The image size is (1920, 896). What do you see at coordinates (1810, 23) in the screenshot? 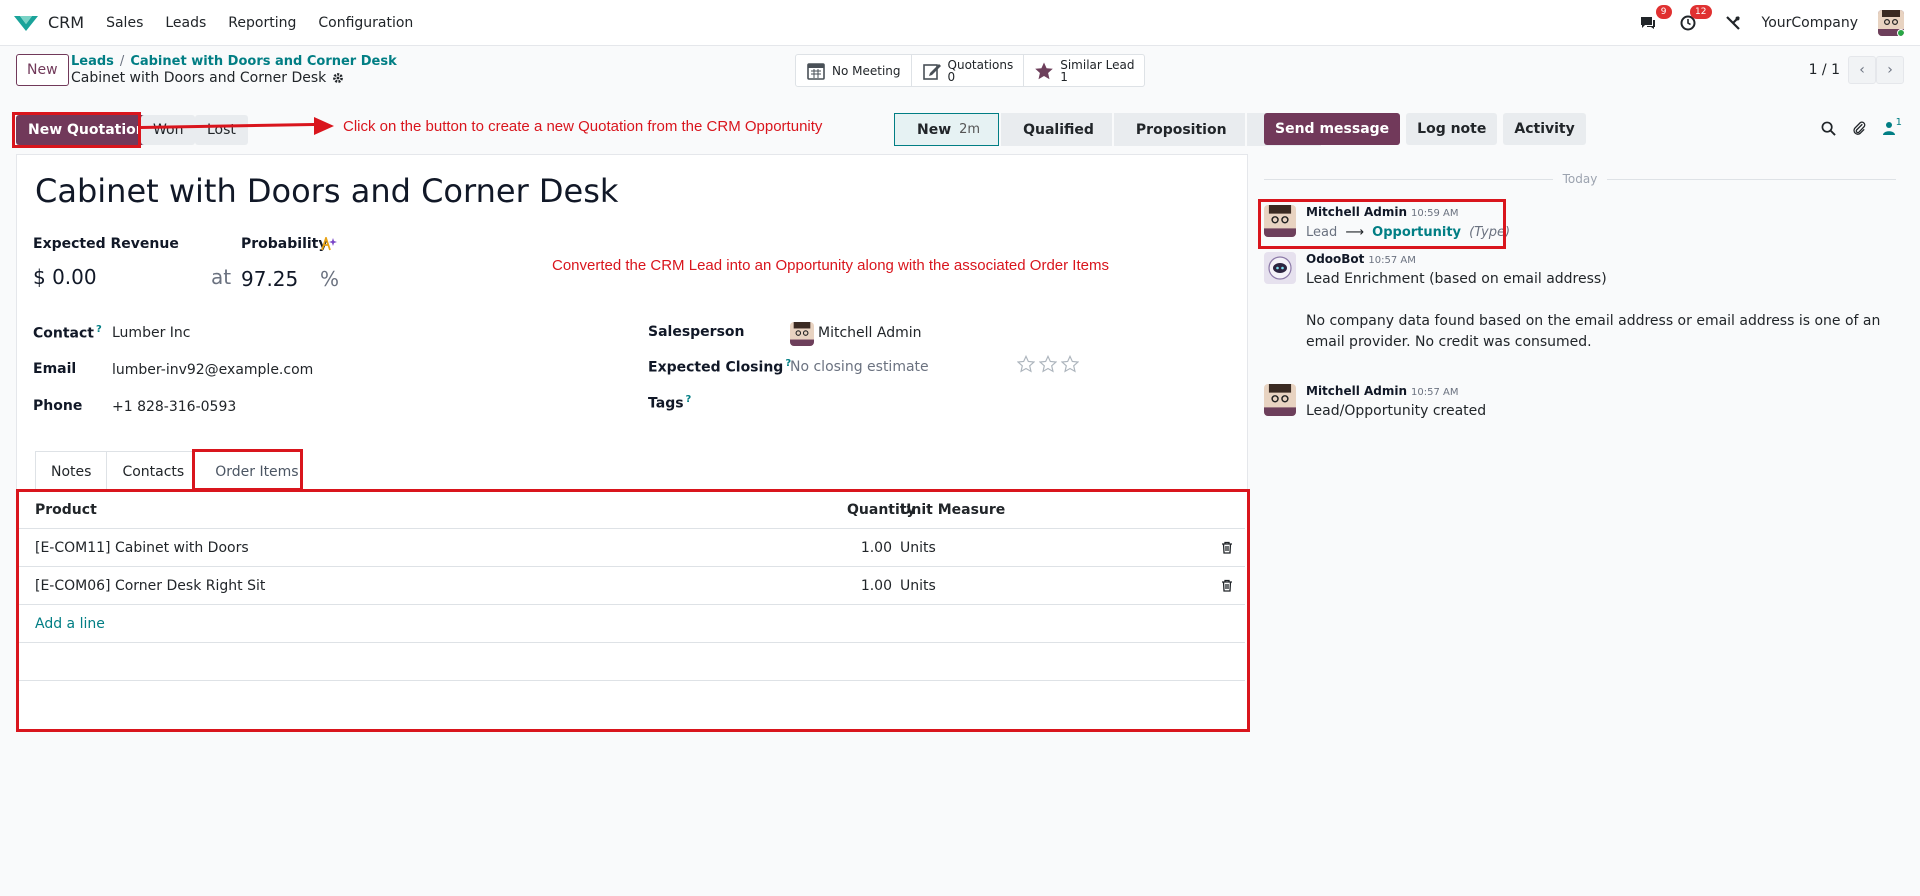
I see `company-switcher: YourCompany` at bounding box center [1810, 23].